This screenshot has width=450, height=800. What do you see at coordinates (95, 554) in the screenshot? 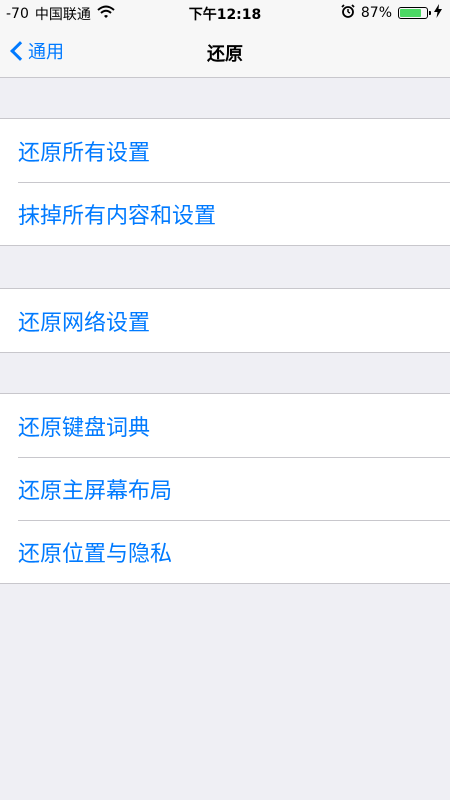
I see `row-label: 还原位置与隐私` at bounding box center [95, 554].